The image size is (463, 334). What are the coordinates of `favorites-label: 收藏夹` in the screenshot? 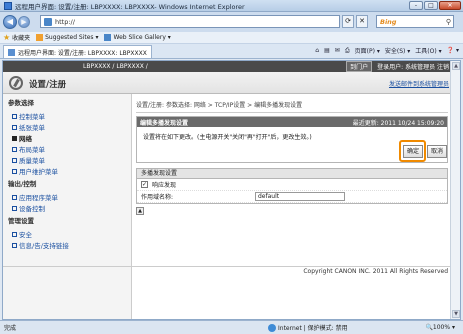 It's located at (21, 38).